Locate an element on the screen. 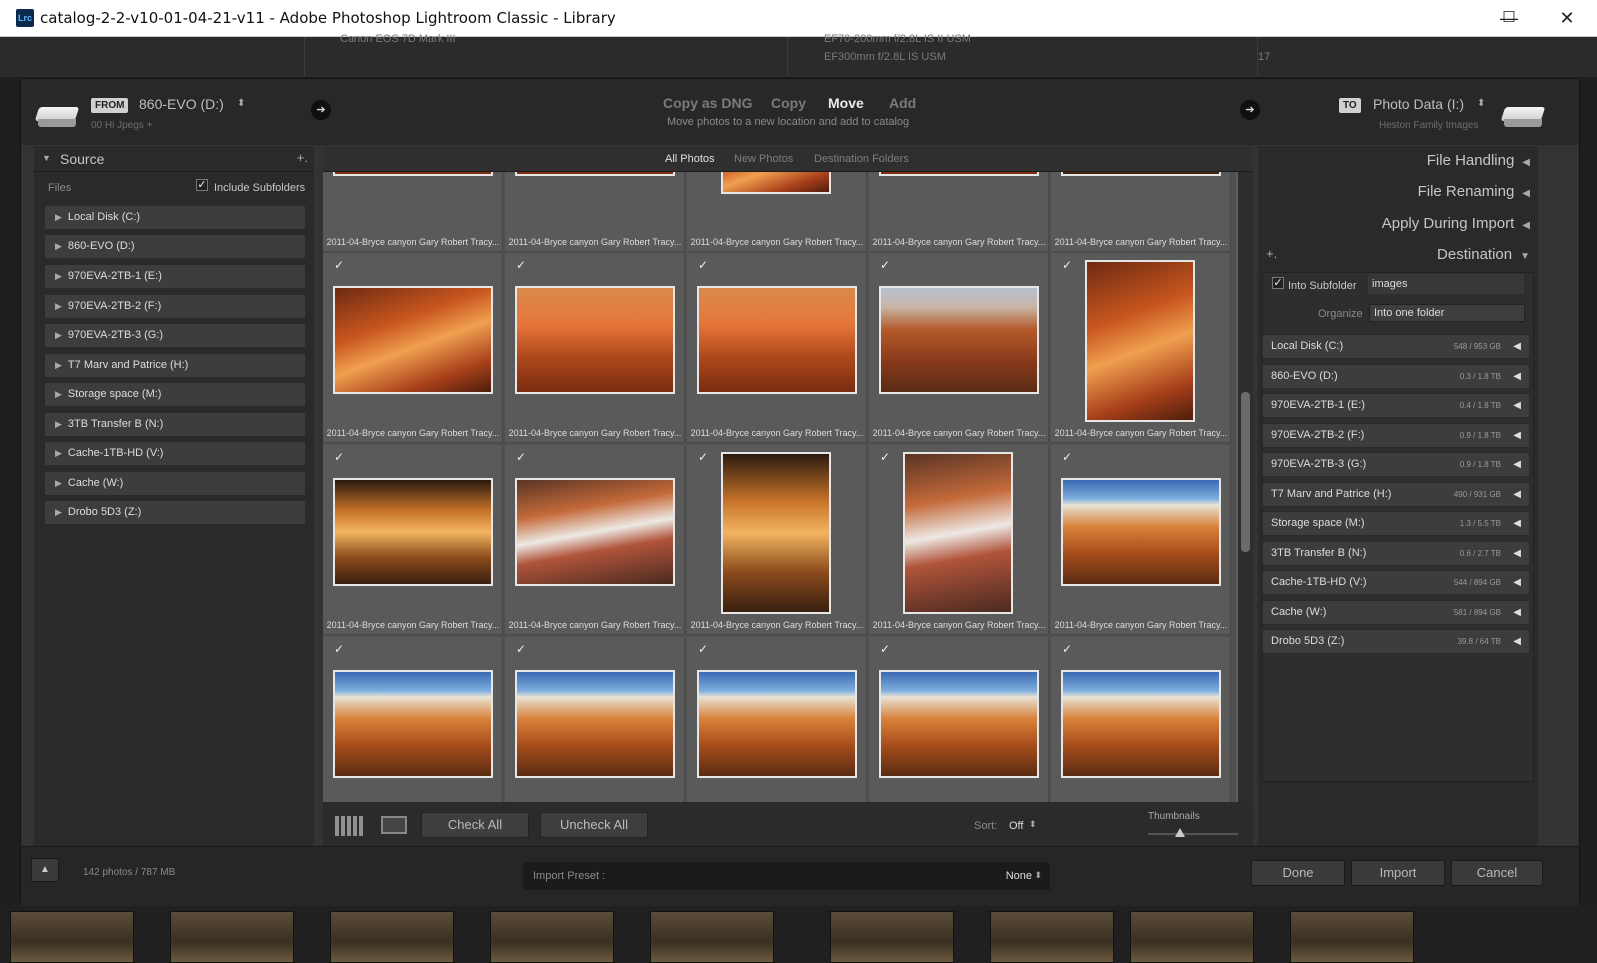 This screenshot has width=1597, height=963. source-drive-860-evo-d: ▶ 860-EVO (D:) is located at coordinates (175, 246).